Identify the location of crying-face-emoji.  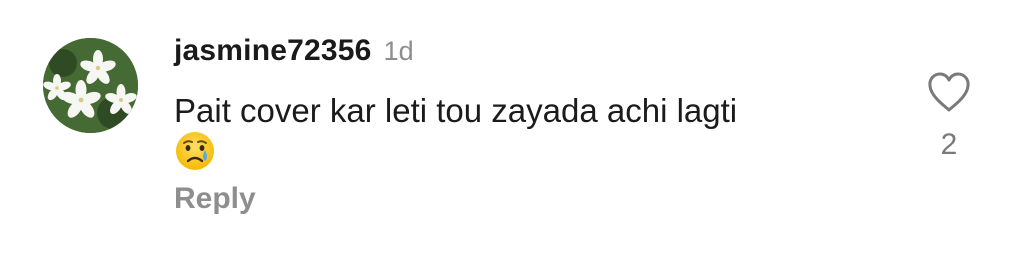
(195, 151).